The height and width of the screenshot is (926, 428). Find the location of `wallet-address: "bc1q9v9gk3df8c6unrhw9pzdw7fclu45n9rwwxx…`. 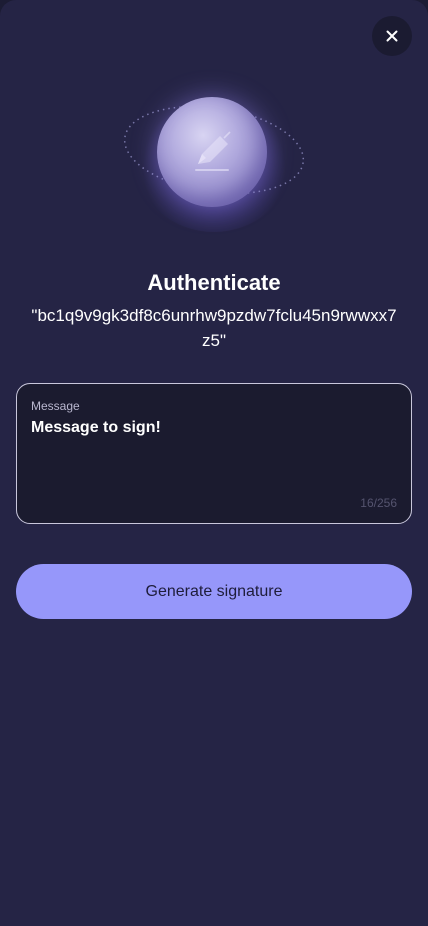

wallet-address: "bc1q9v9gk3df8c6unrhw9pzdw7fclu45n9rwwxx… is located at coordinates (214, 328).